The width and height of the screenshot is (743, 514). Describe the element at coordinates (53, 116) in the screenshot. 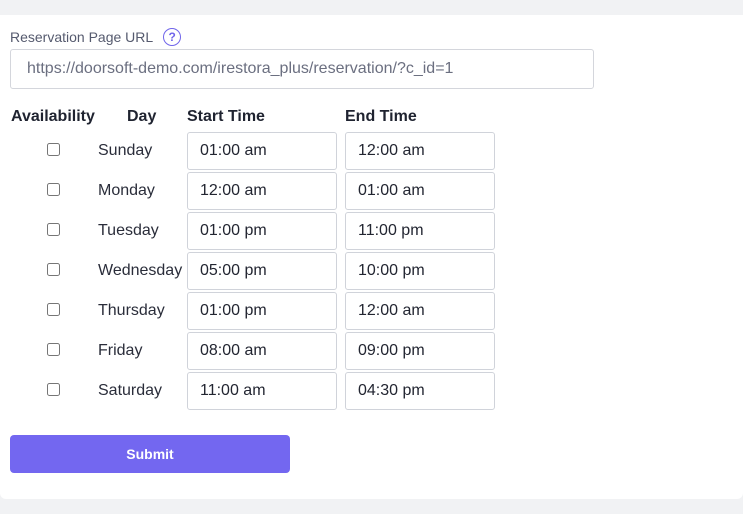

I see `header-availability: Availability` at that location.